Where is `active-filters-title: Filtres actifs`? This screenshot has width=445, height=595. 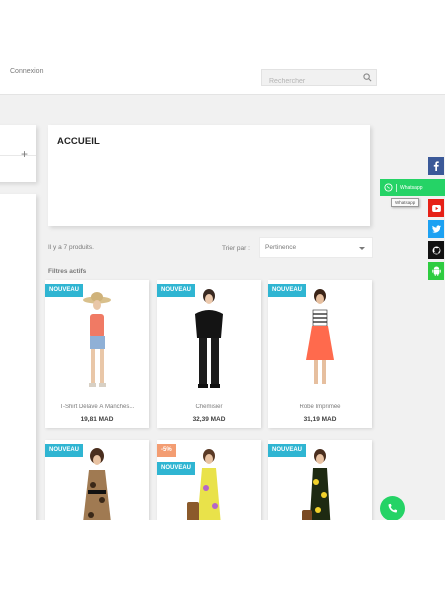
active-filters-title: Filtres actifs is located at coordinates (67, 271).